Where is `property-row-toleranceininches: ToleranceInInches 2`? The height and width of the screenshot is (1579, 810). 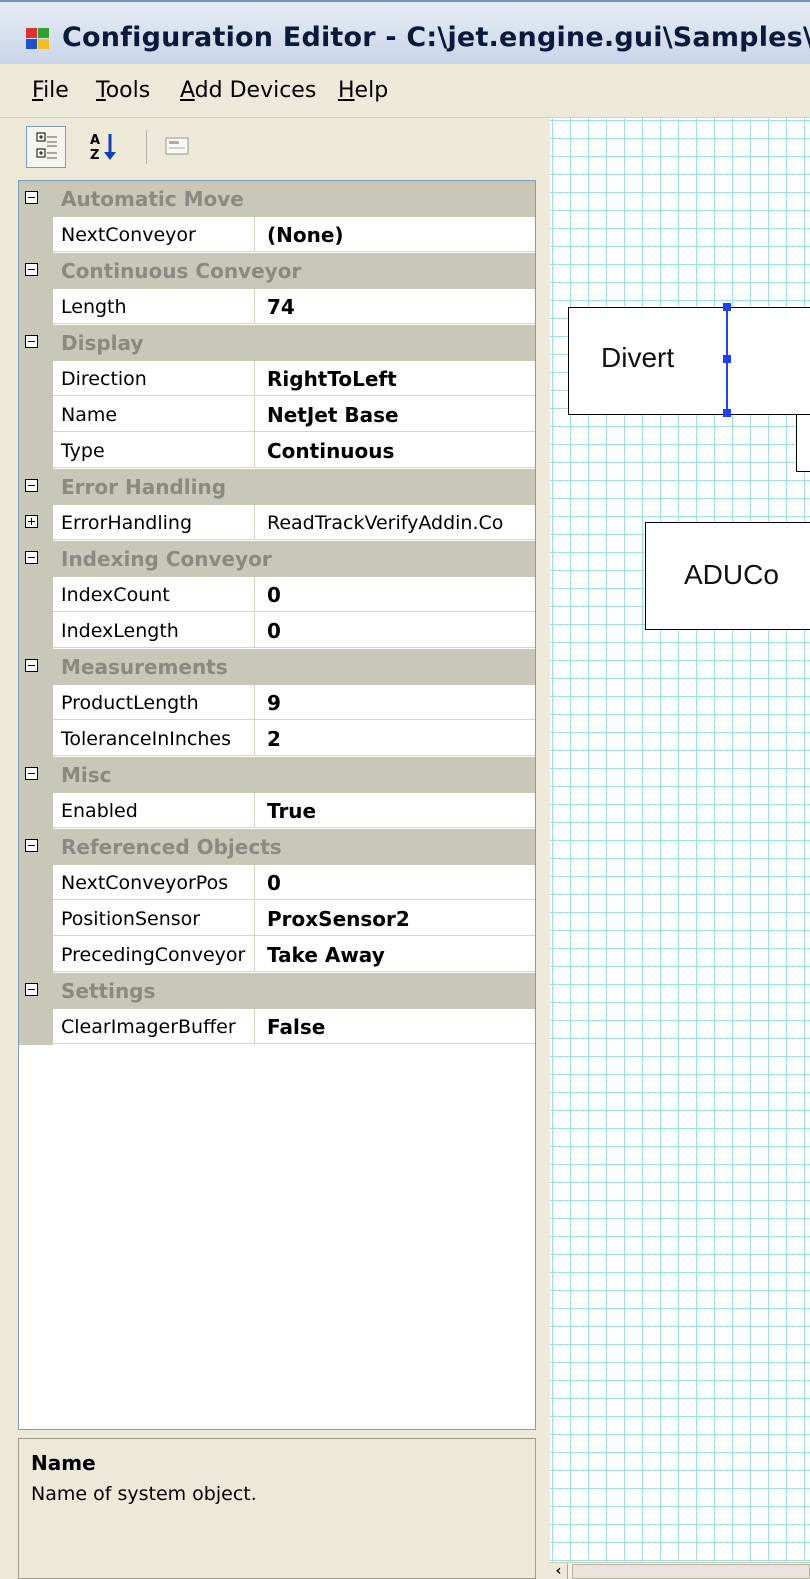 property-row-toleranceininches: ToleranceInInches 2 is located at coordinates (277, 739).